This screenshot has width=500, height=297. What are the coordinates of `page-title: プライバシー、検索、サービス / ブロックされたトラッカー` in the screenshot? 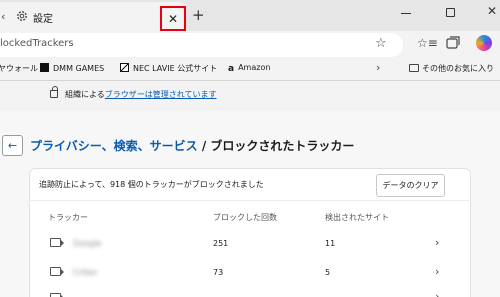 It's located at (192, 145).